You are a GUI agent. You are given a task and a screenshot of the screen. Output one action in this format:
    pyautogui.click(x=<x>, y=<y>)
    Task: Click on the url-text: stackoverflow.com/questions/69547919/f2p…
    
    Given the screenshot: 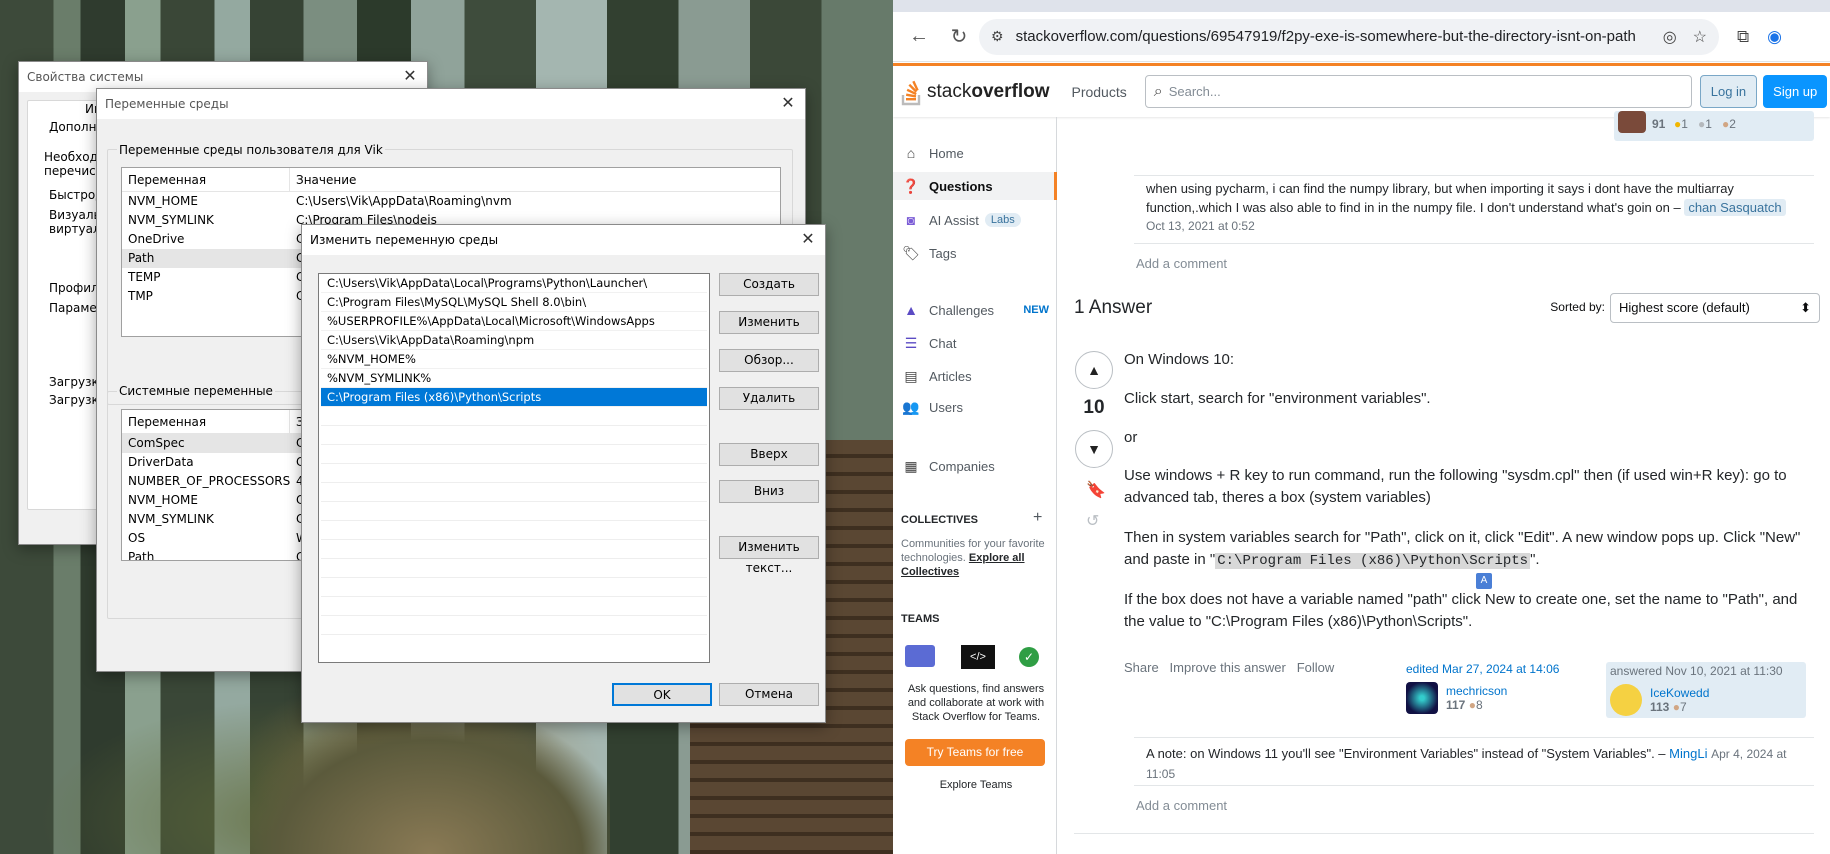 What is the action you would take?
    pyautogui.click(x=1331, y=36)
    